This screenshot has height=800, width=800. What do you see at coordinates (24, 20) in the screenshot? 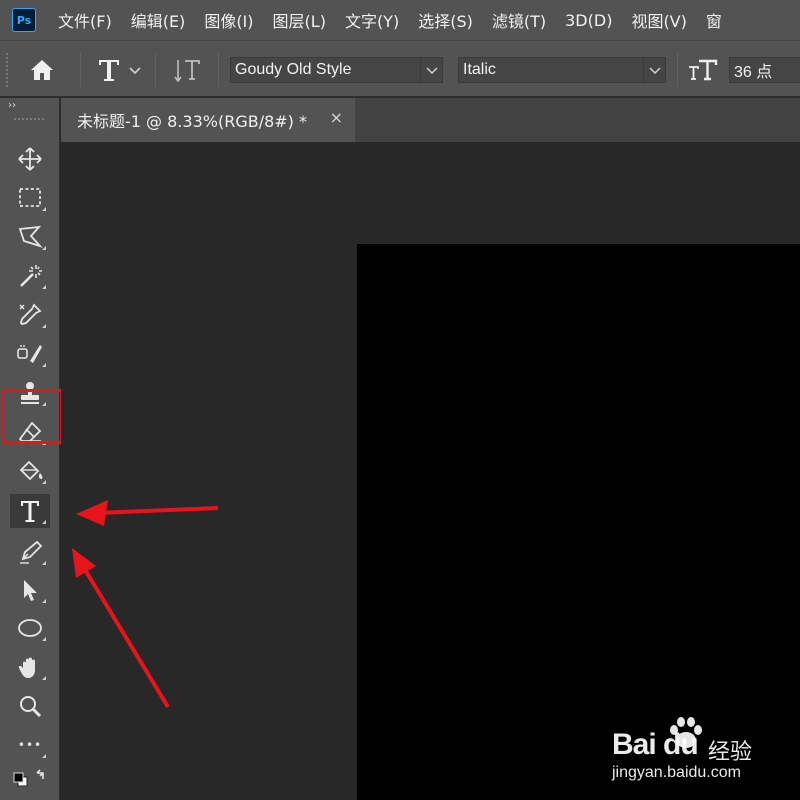
I see `ps-logo: Ps` at bounding box center [24, 20].